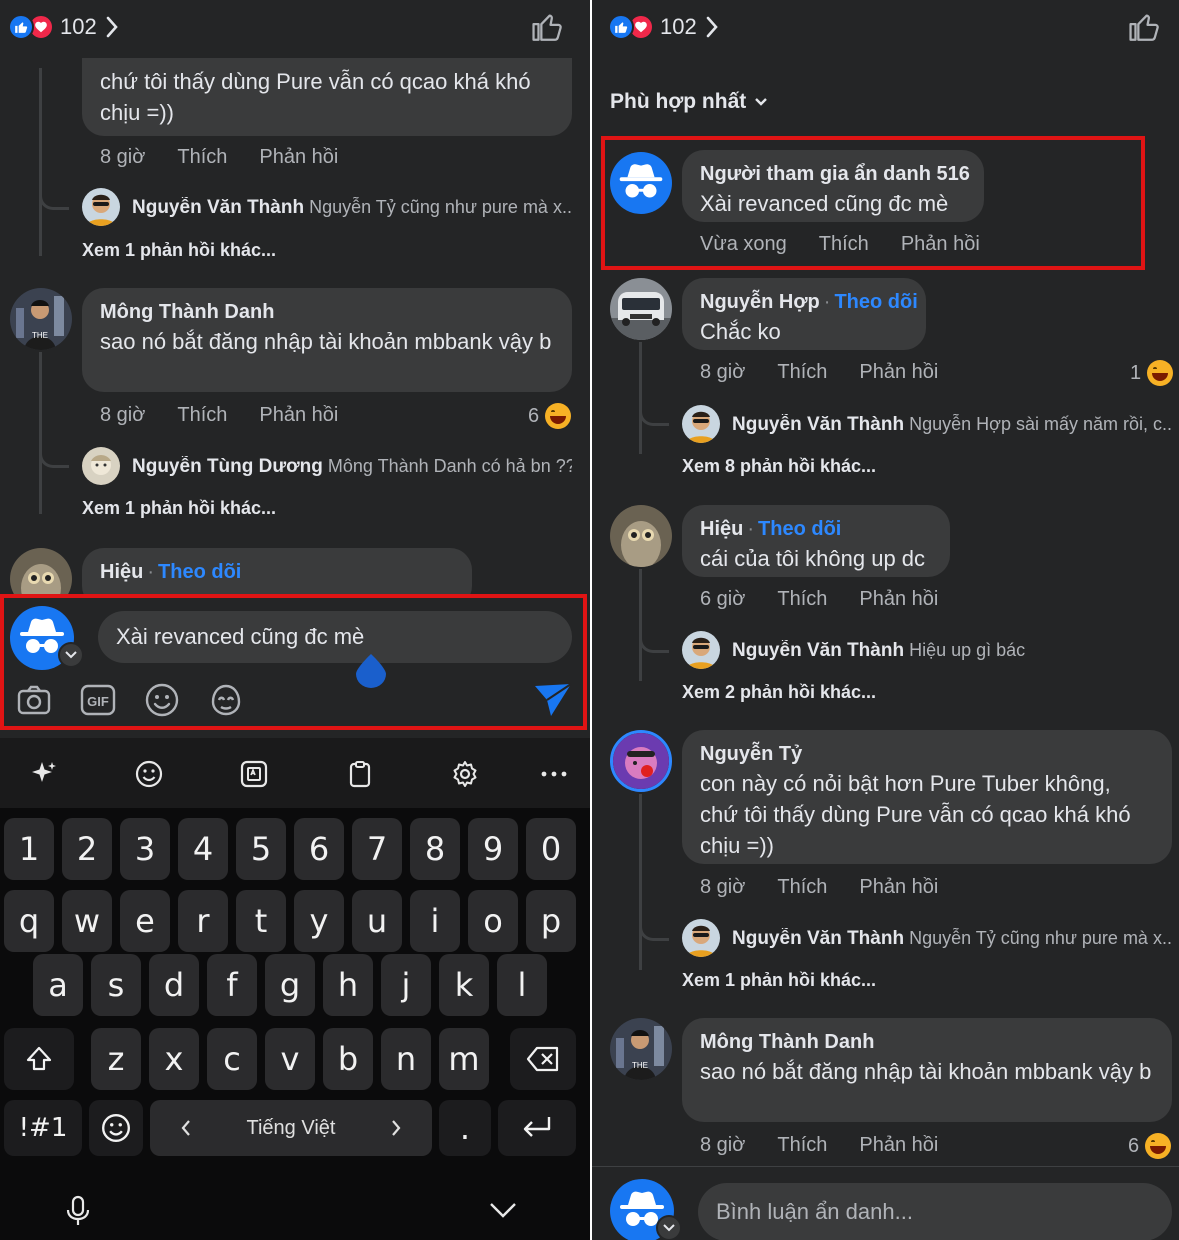 This screenshot has width=1179, height=1240. What do you see at coordinates (464, 1059) in the screenshot?
I see `key-m: m` at bounding box center [464, 1059].